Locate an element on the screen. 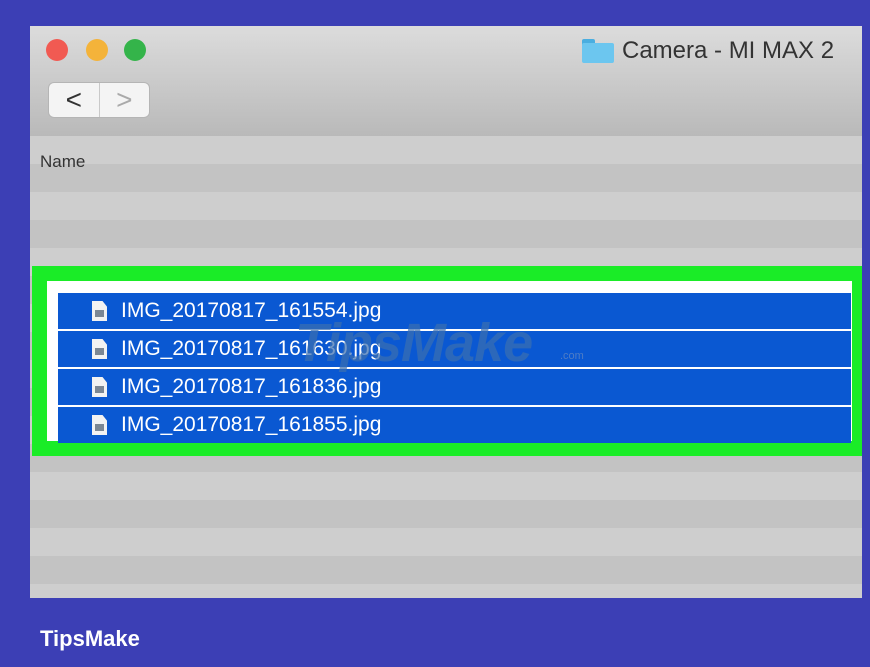 The width and height of the screenshot is (870, 667). maximize-button is located at coordinates (135, 50).